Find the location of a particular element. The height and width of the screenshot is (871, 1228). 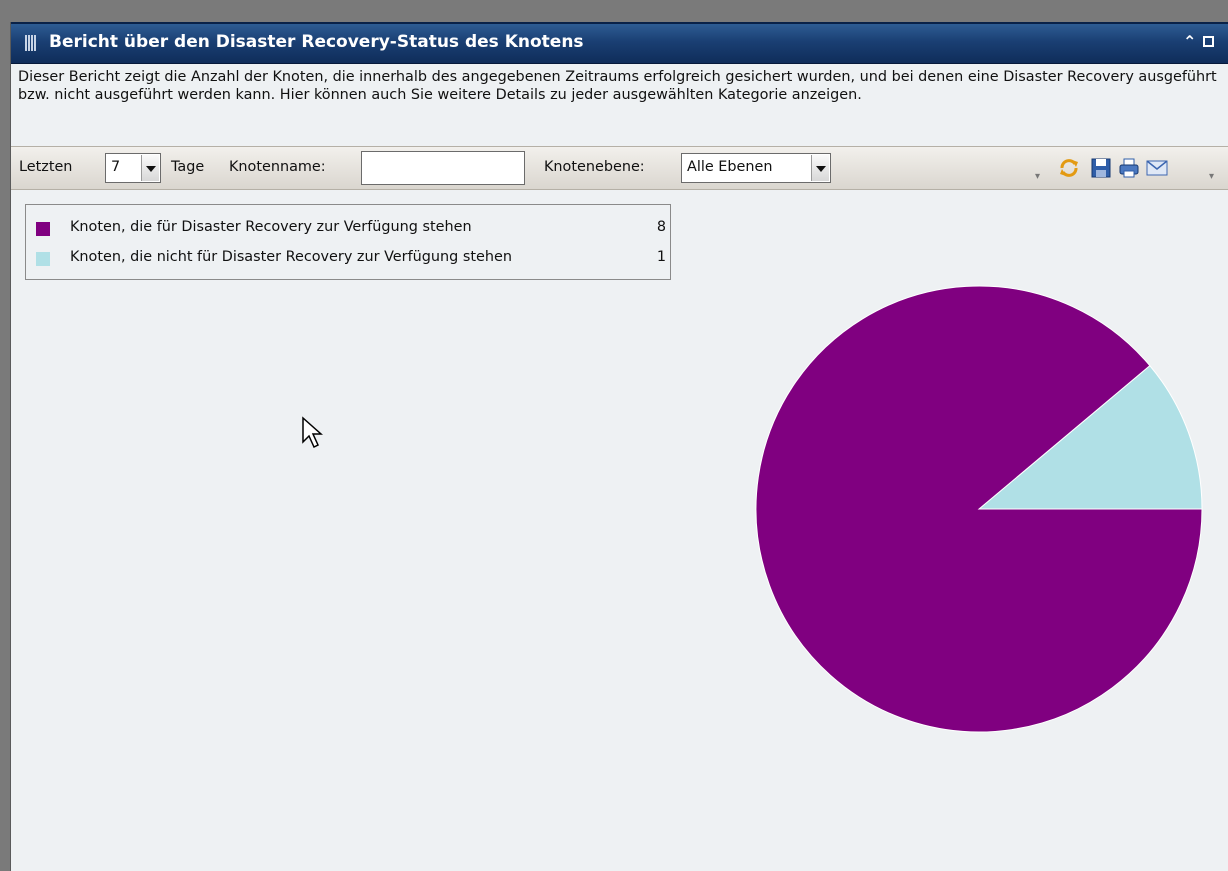

days-value: 7 is located at coordinates (116, 167).